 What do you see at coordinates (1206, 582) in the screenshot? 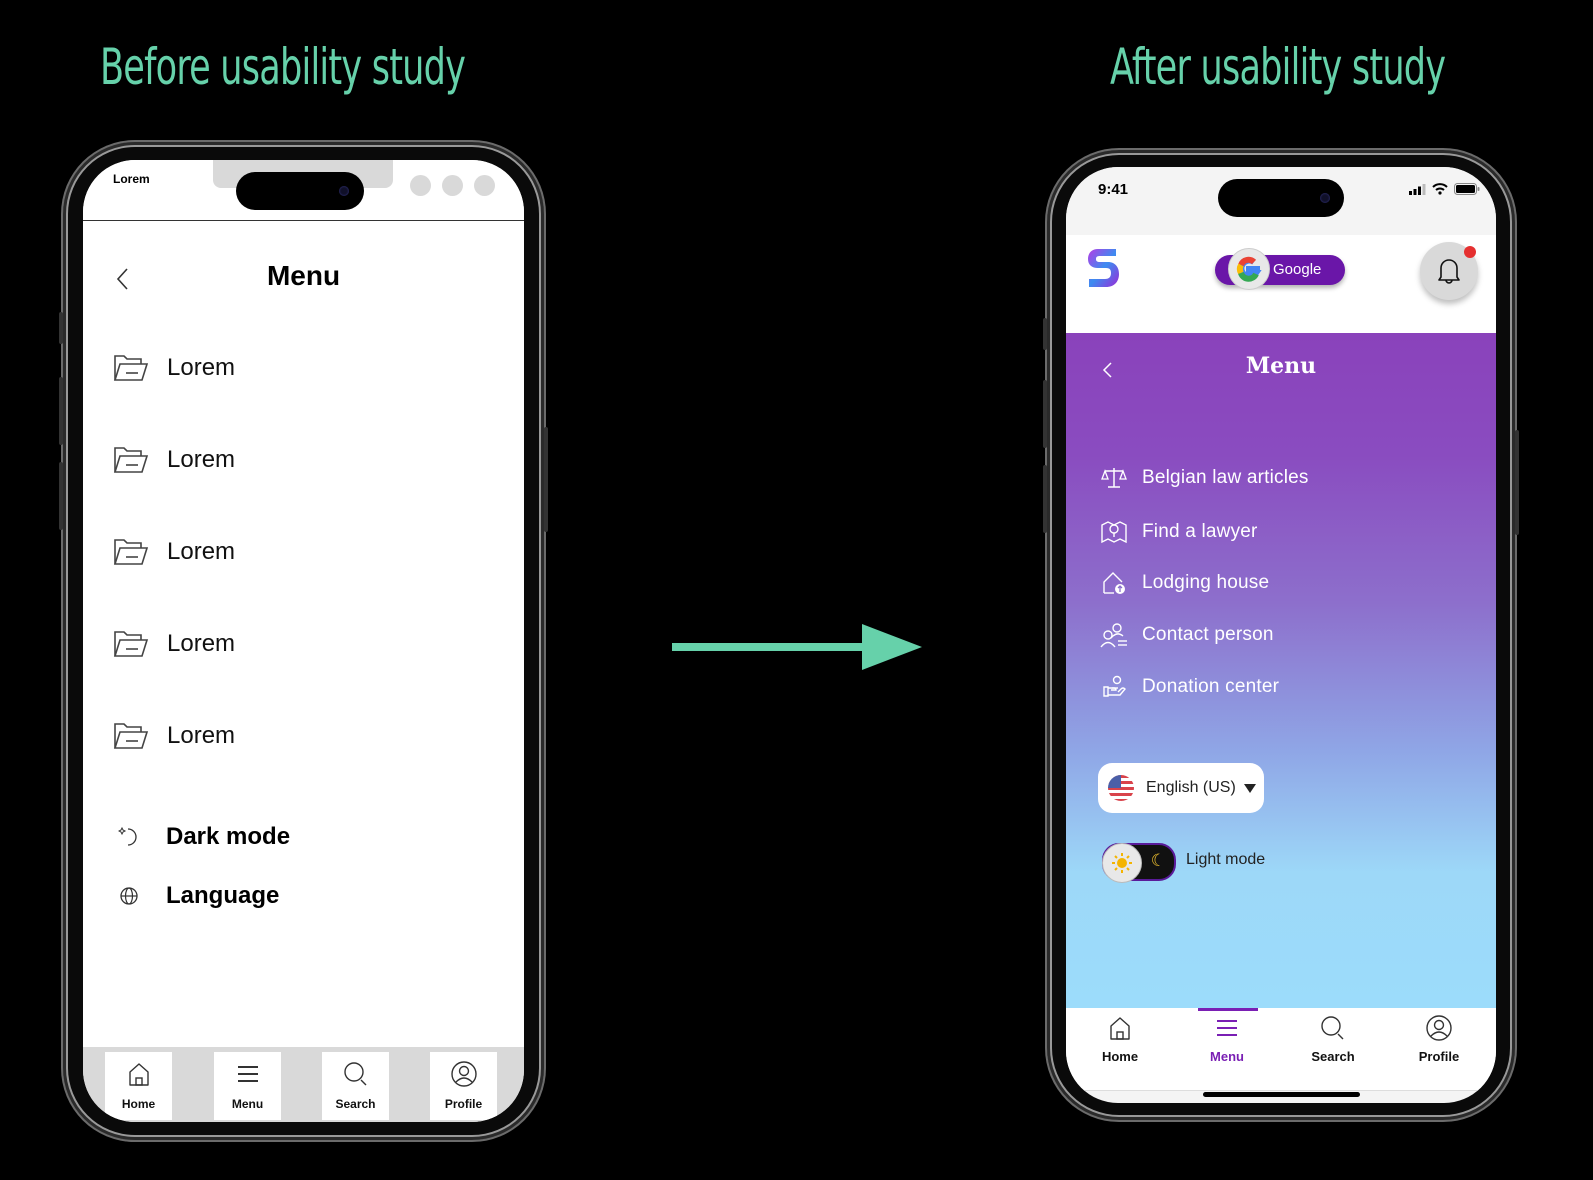
I see `menu-item-label: Lodging house` at bounding box center [1206, 582].